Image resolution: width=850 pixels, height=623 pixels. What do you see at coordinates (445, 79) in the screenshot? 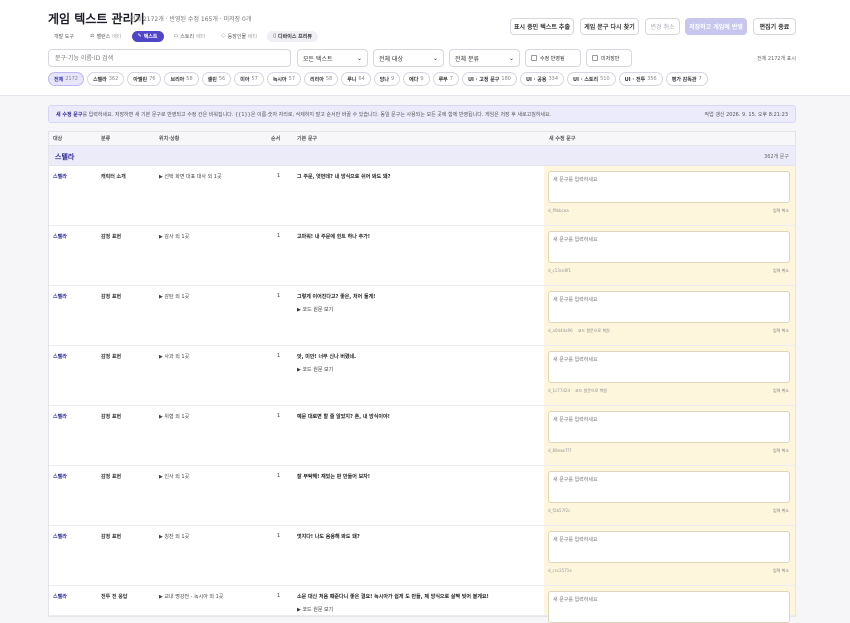
I see `chip-rumu: 루무 7` at bounding box center [445, 79].